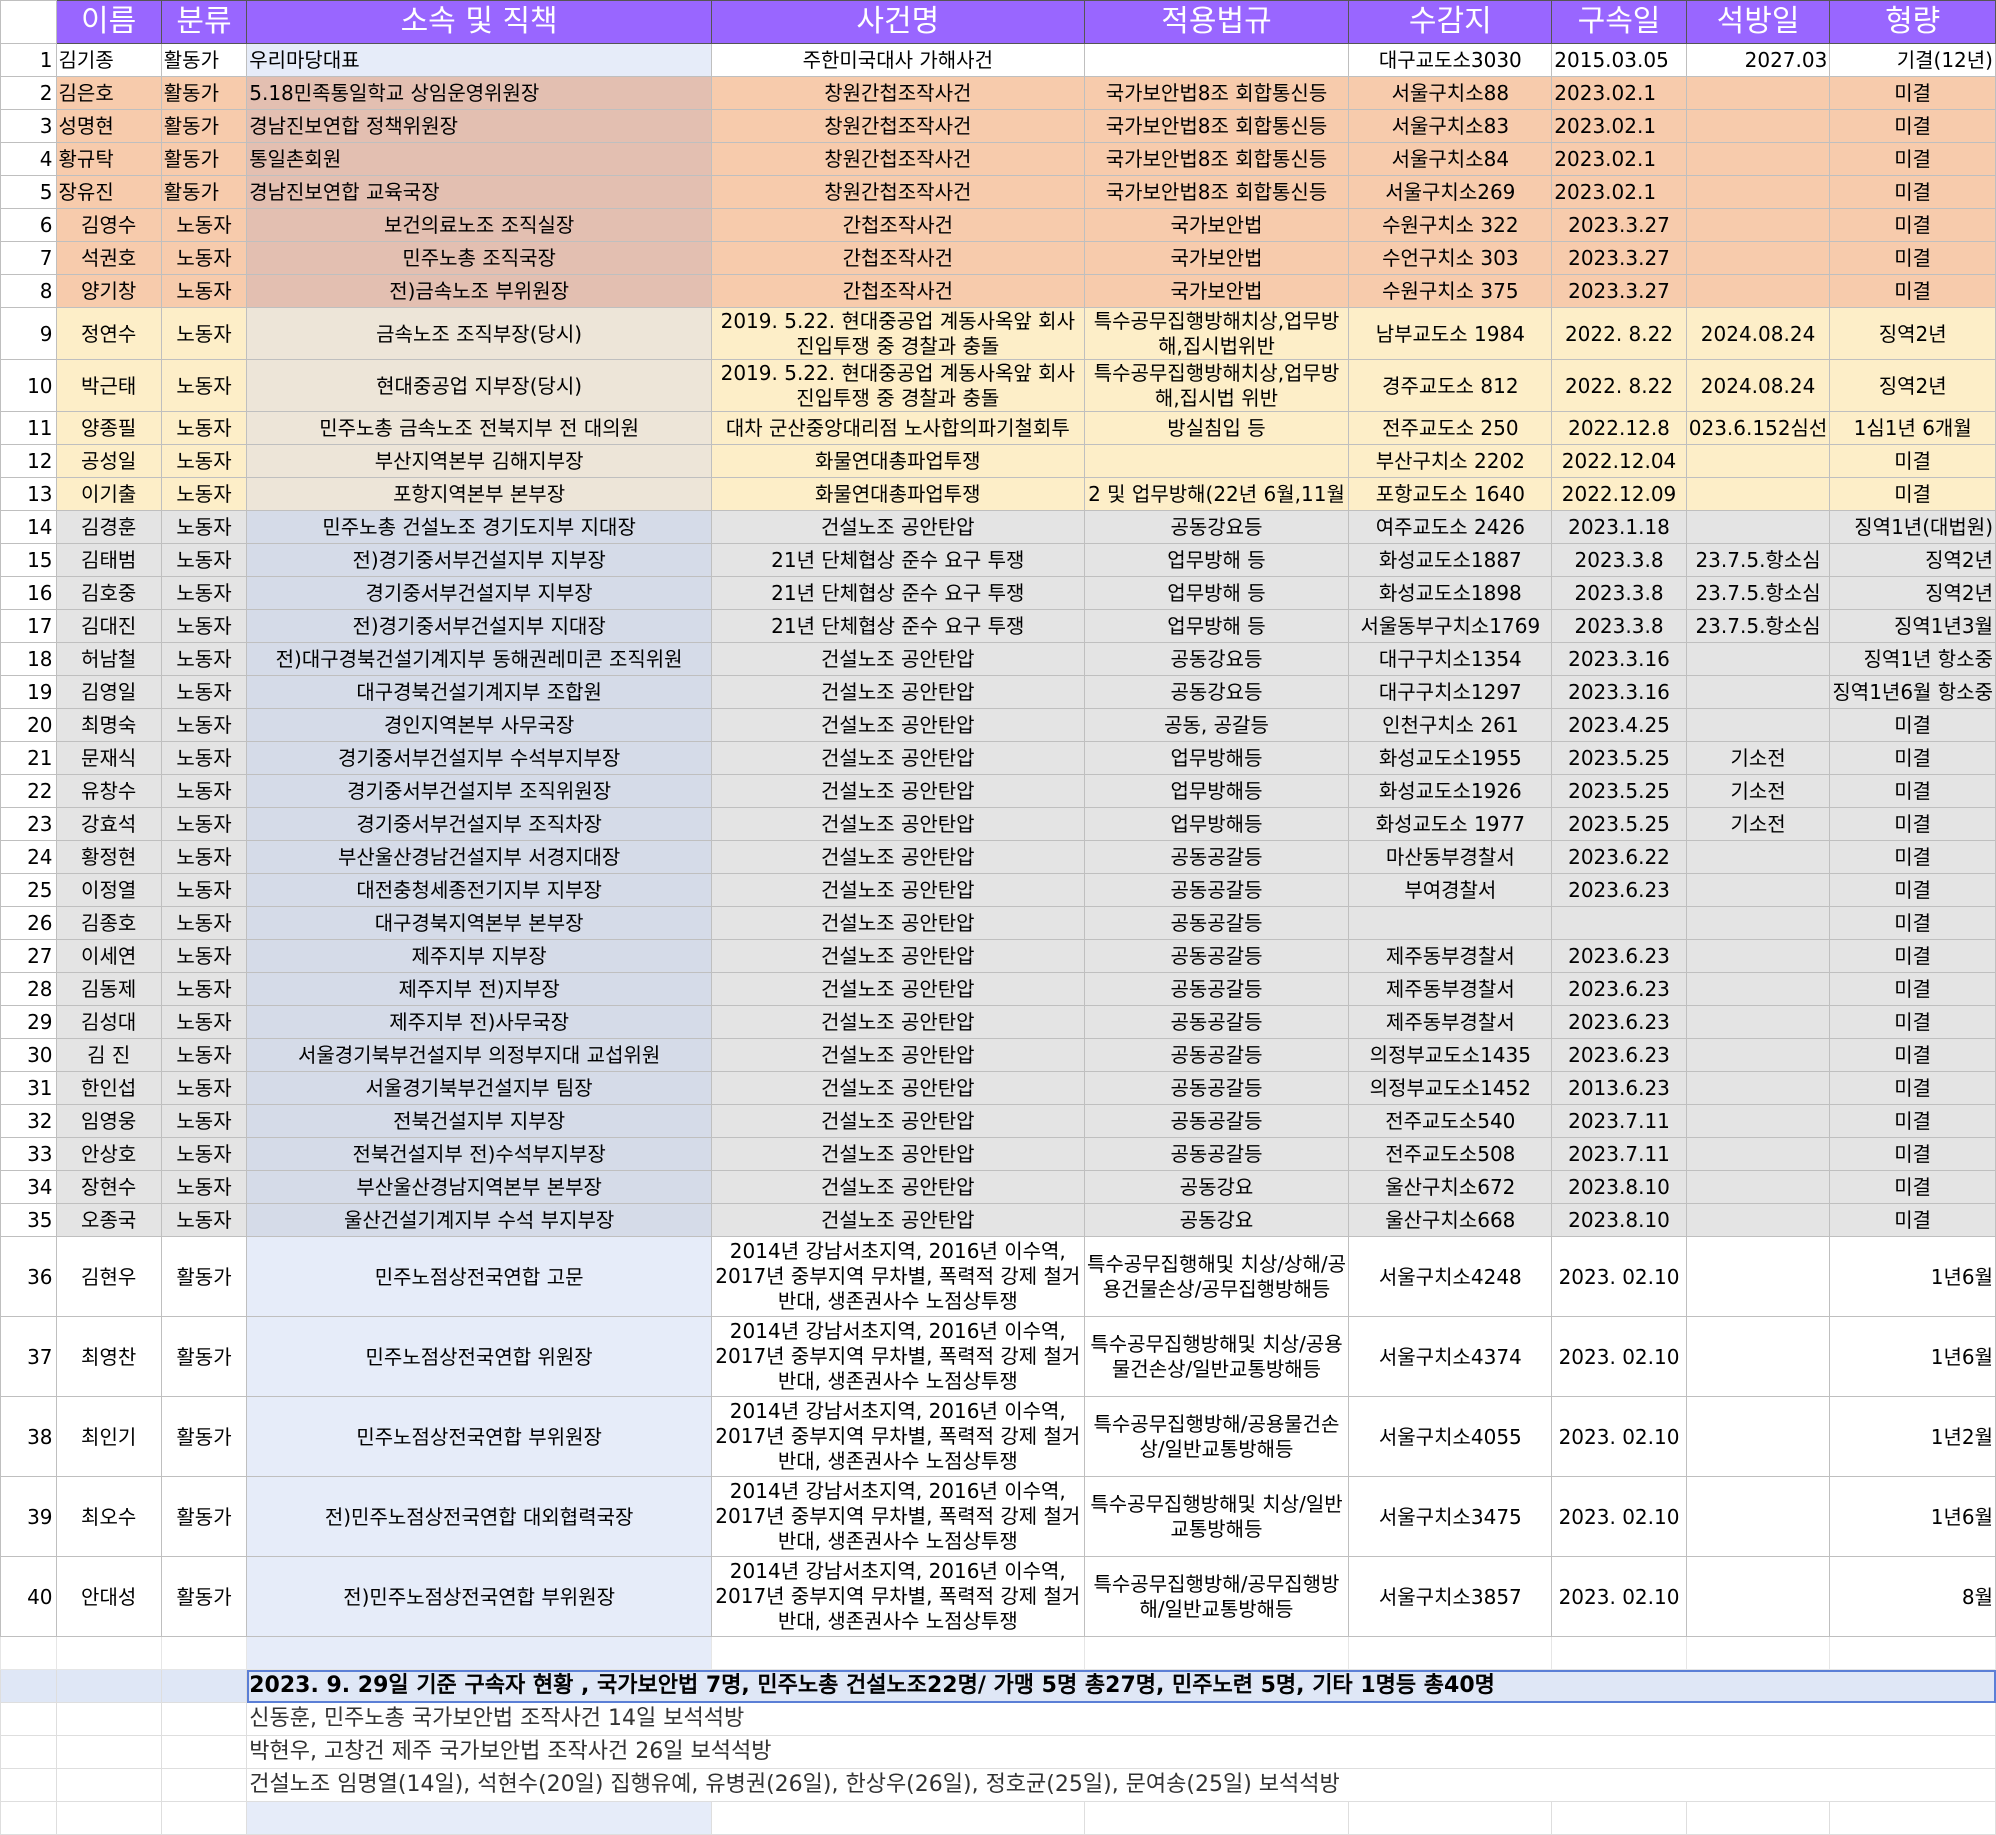 The width and height of the screenshot is (1996, 1835). I want to click on name-cell: 안상호, so click(108, 1154).